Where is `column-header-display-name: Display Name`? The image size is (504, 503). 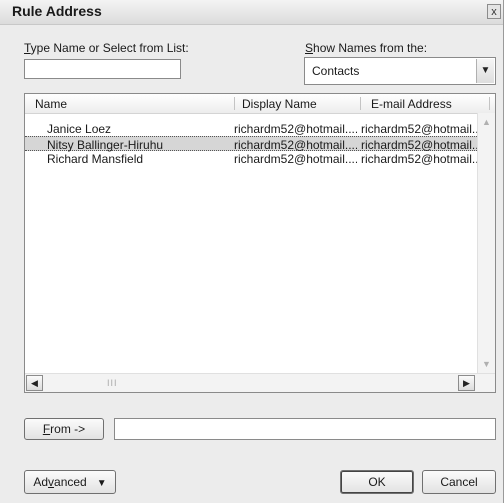
column-header-display-name: Display Name is located at coordinates (279, 104).